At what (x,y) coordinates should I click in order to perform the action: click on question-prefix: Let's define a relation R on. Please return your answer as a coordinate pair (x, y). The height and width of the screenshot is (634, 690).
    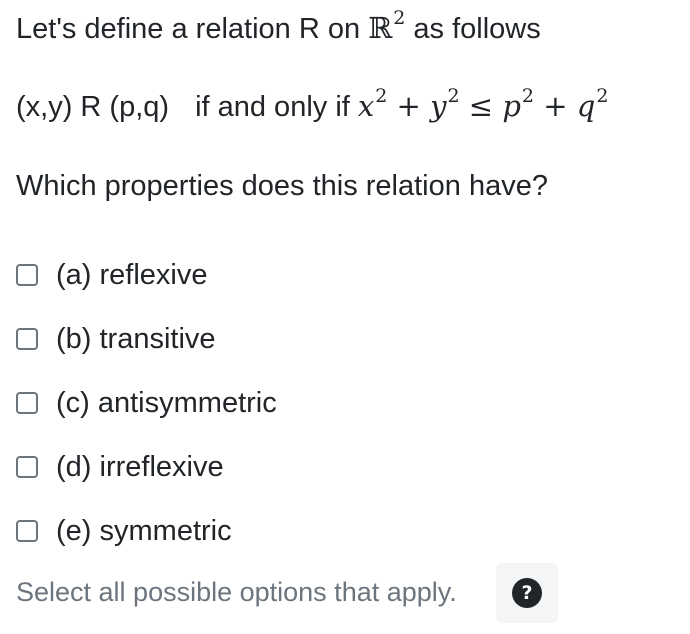
    Looking at the image, I should click on (192, 29).